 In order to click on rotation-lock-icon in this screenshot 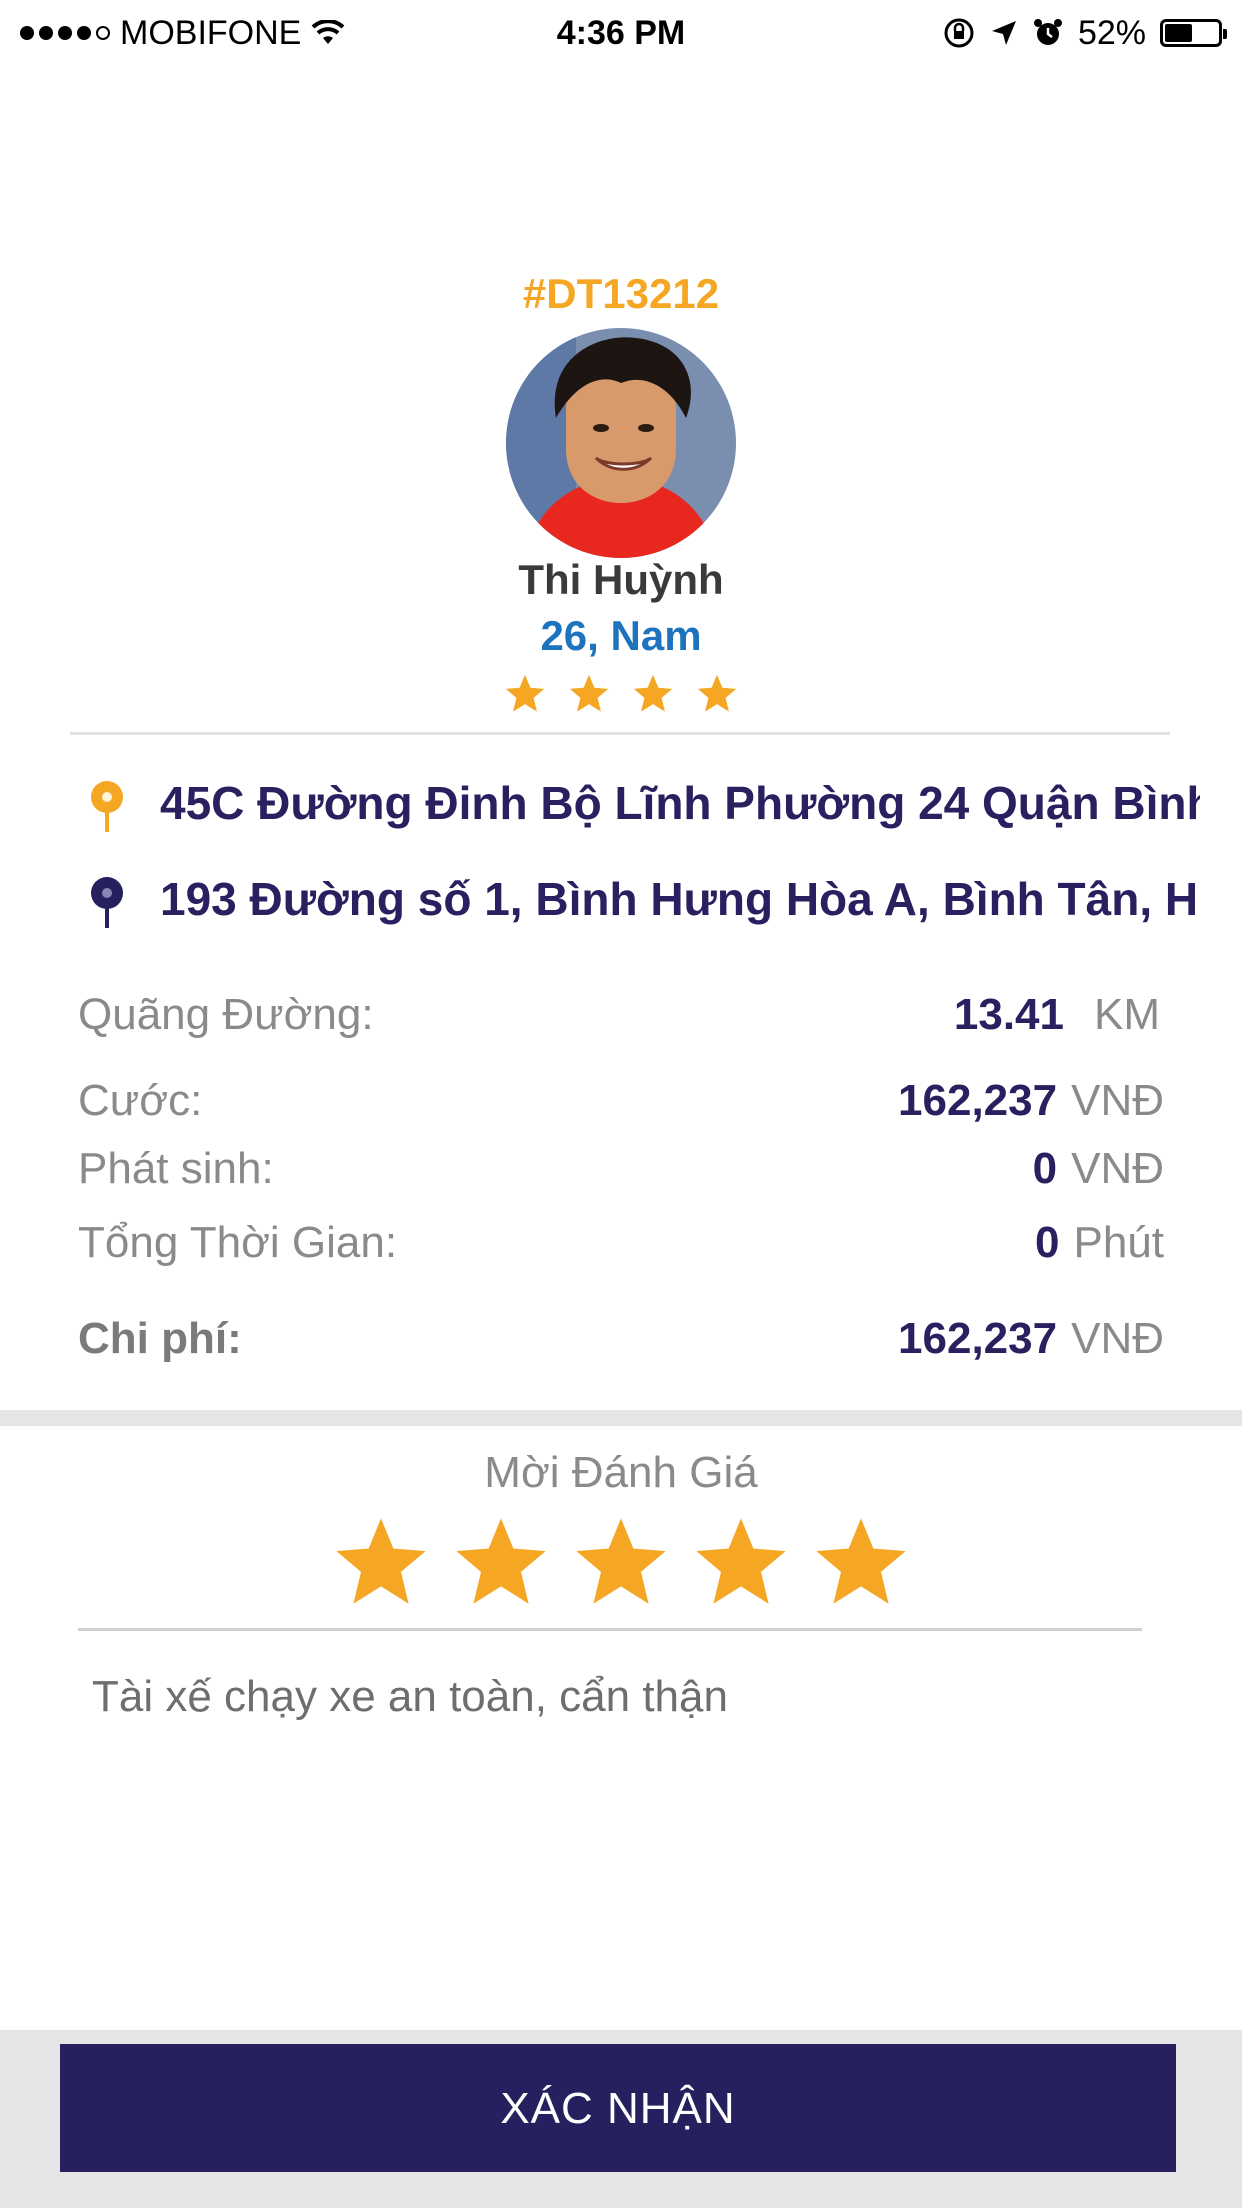, I will do `click(959, 33)`.